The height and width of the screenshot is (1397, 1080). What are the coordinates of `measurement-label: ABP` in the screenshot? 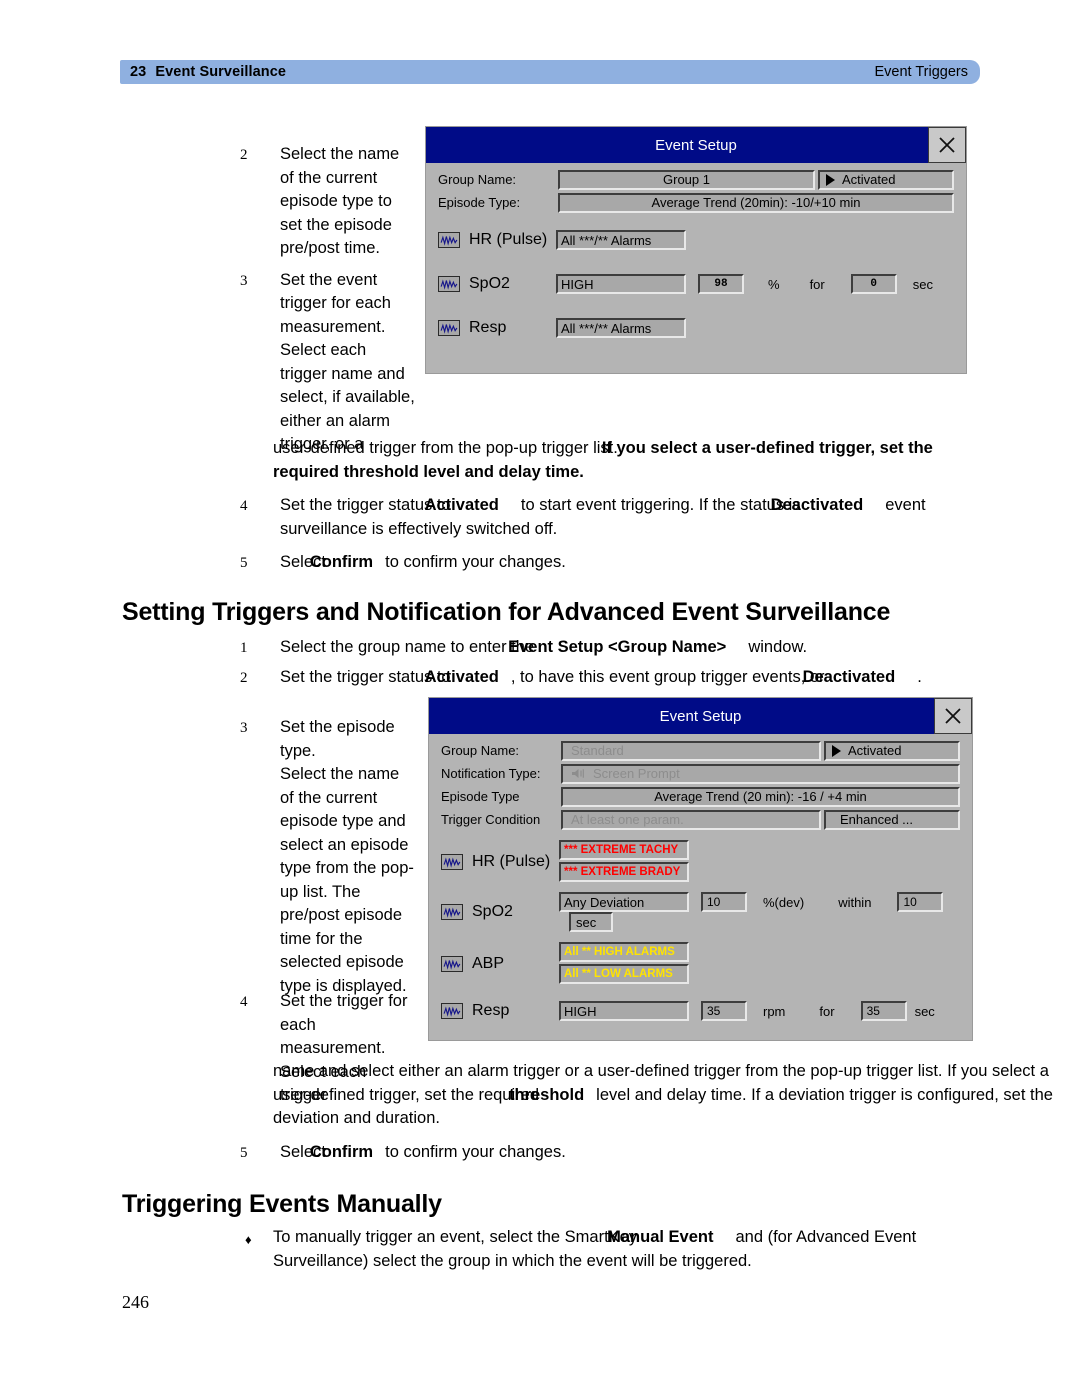 It's located at (500, 964).